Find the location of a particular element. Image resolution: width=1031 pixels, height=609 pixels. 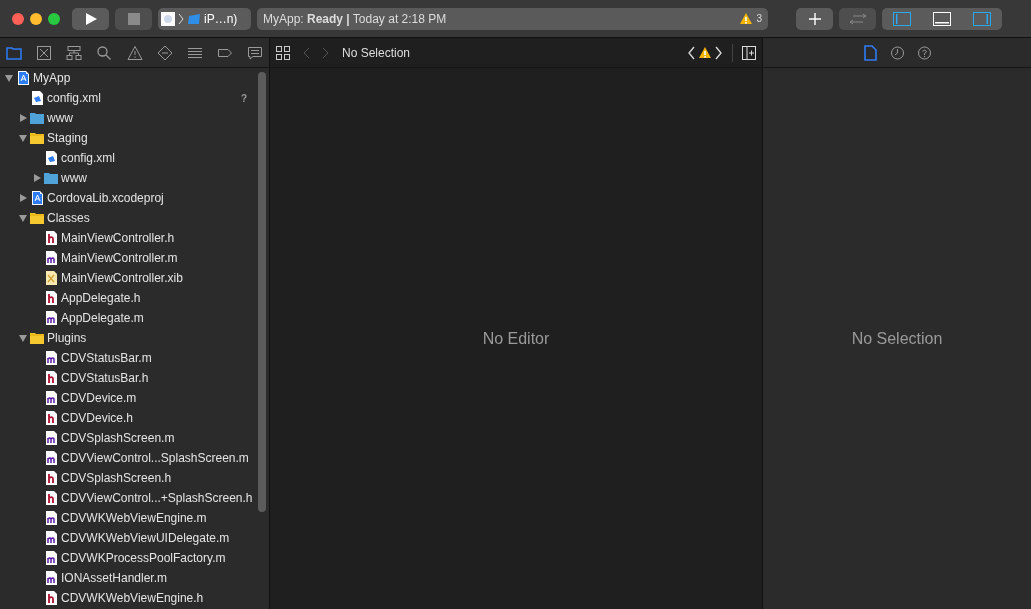

warning-icon is located at coordinates (705, 52).